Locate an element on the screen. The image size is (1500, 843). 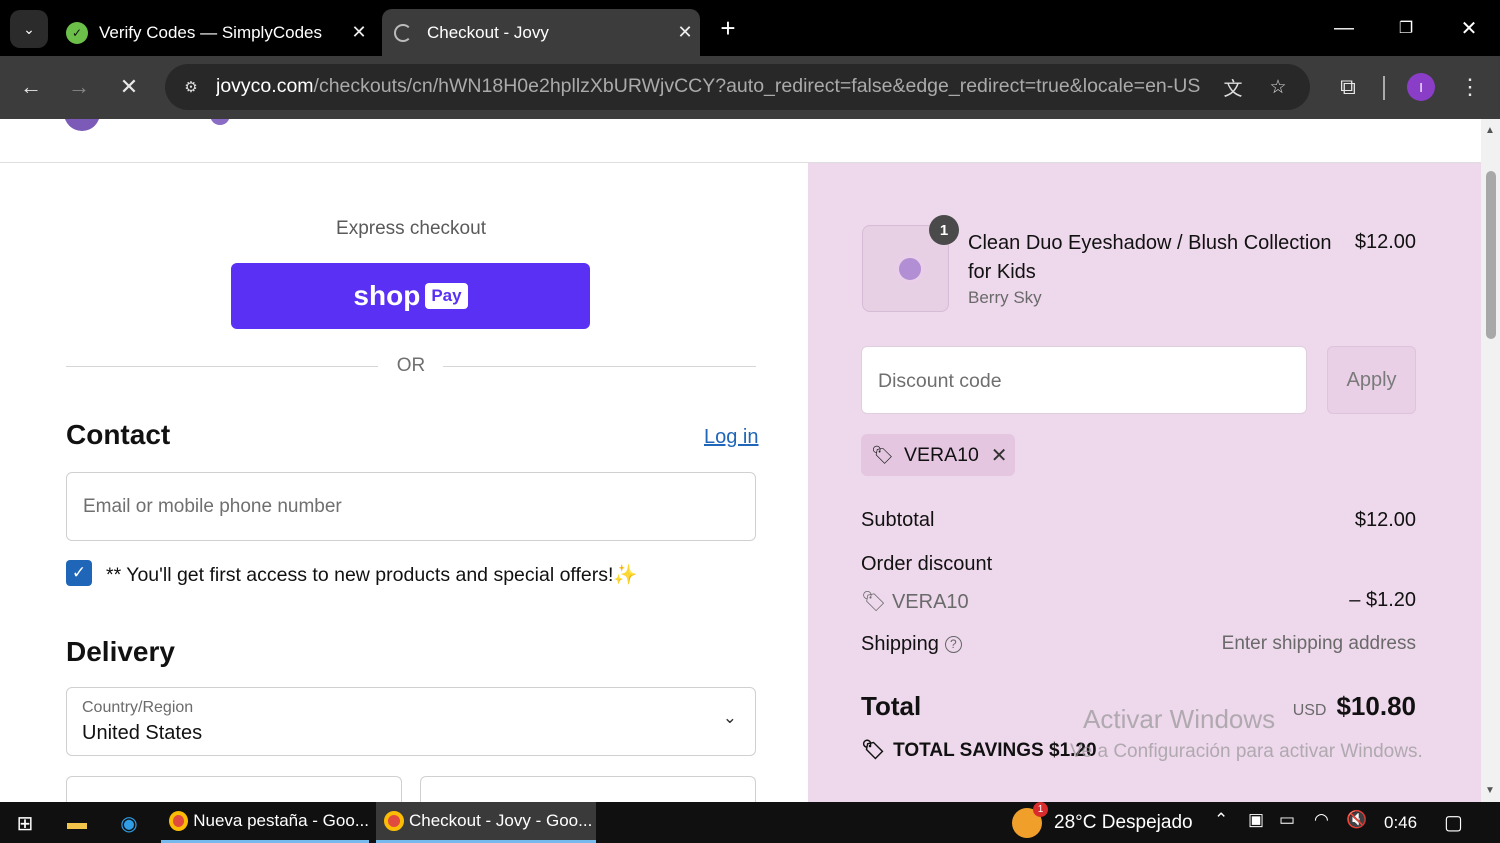
minimize-icon: — is located at coordinates (1344, 27).